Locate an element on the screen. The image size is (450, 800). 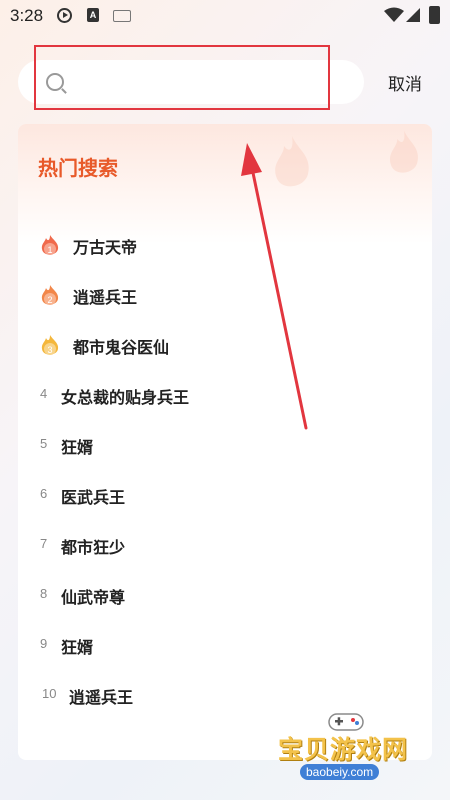
hot-search-item: 9 狂婿 is located at coordinates (225, 642).